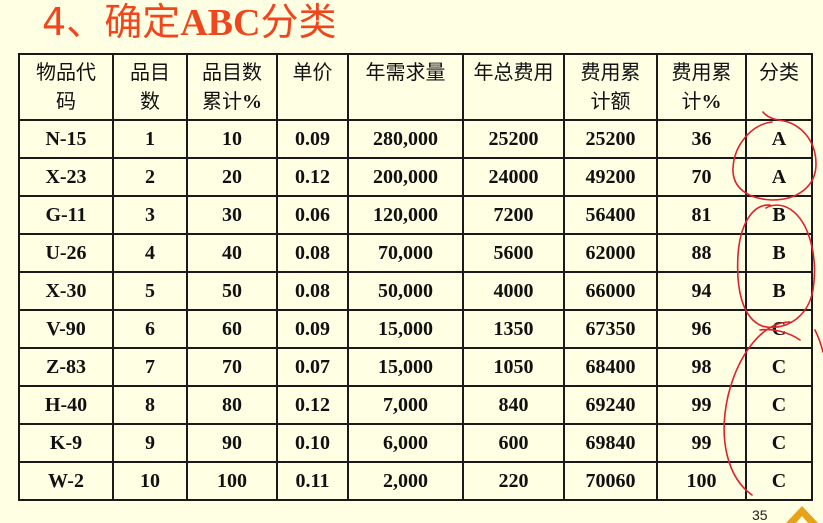 The image size is (823, 523). Describe the element at coordinates (779, 139) in the screenshot. I see `table-cell: A` at that location.